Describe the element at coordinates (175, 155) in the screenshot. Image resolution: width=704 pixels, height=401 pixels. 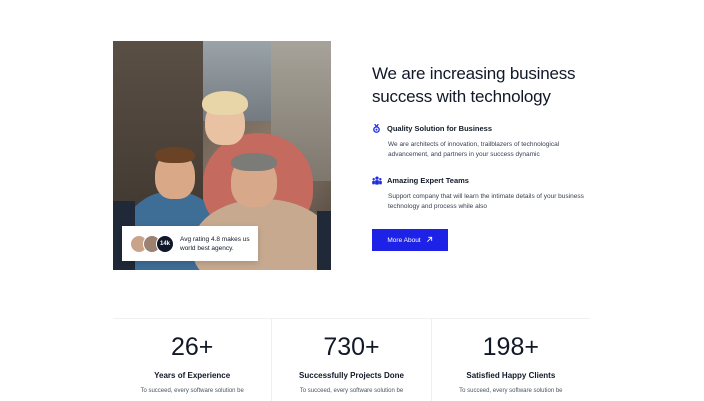
I see `person-left-hair` at that location.